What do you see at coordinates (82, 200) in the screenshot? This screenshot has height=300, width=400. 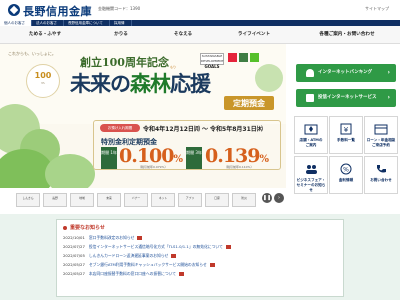 I see `carousel-thumb: 地域` at bounding box center [82, 200].